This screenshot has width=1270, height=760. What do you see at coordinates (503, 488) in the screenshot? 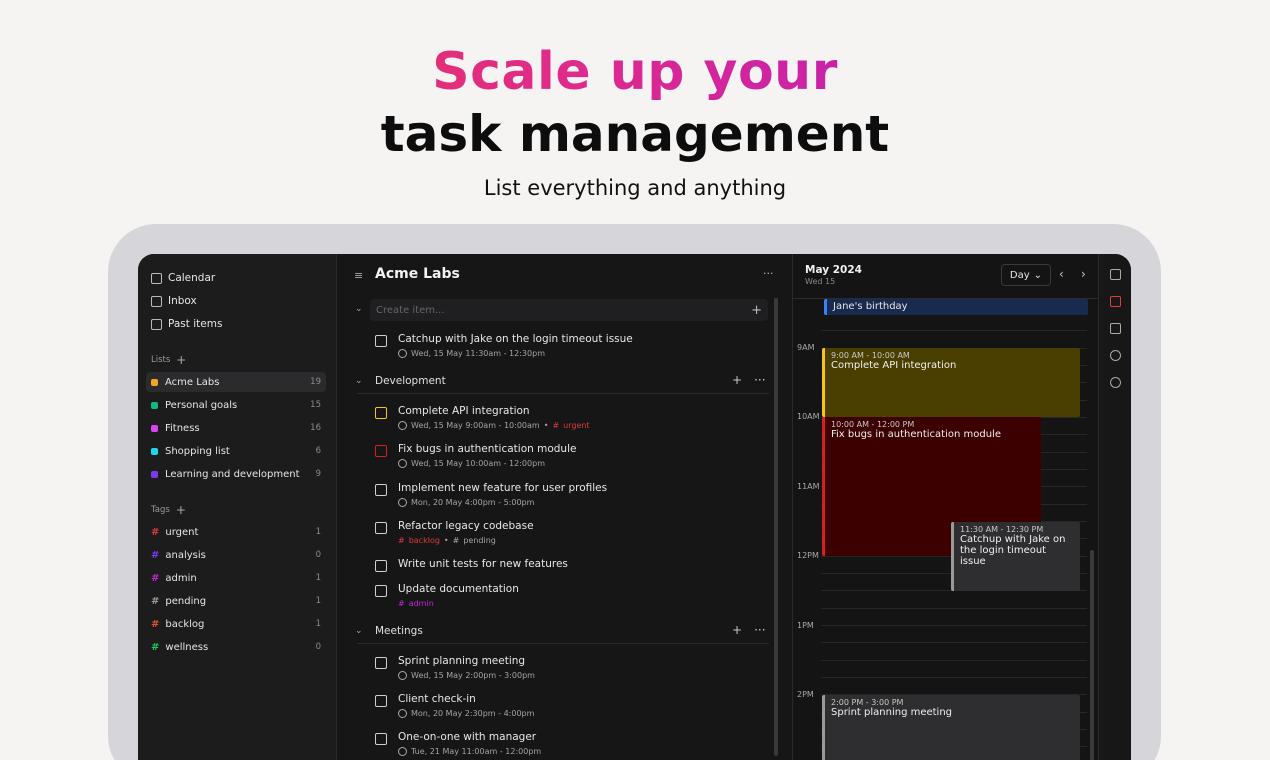
I see `task-title: Implement new feature for user profiles` at bounding box center [503, 488].